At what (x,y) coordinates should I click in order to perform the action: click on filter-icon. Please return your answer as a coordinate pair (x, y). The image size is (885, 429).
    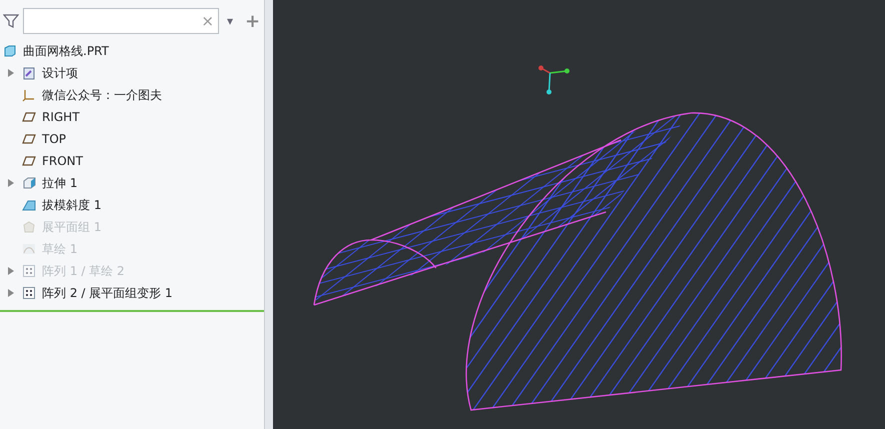
    Looking at the image, I should click on (11, 21).